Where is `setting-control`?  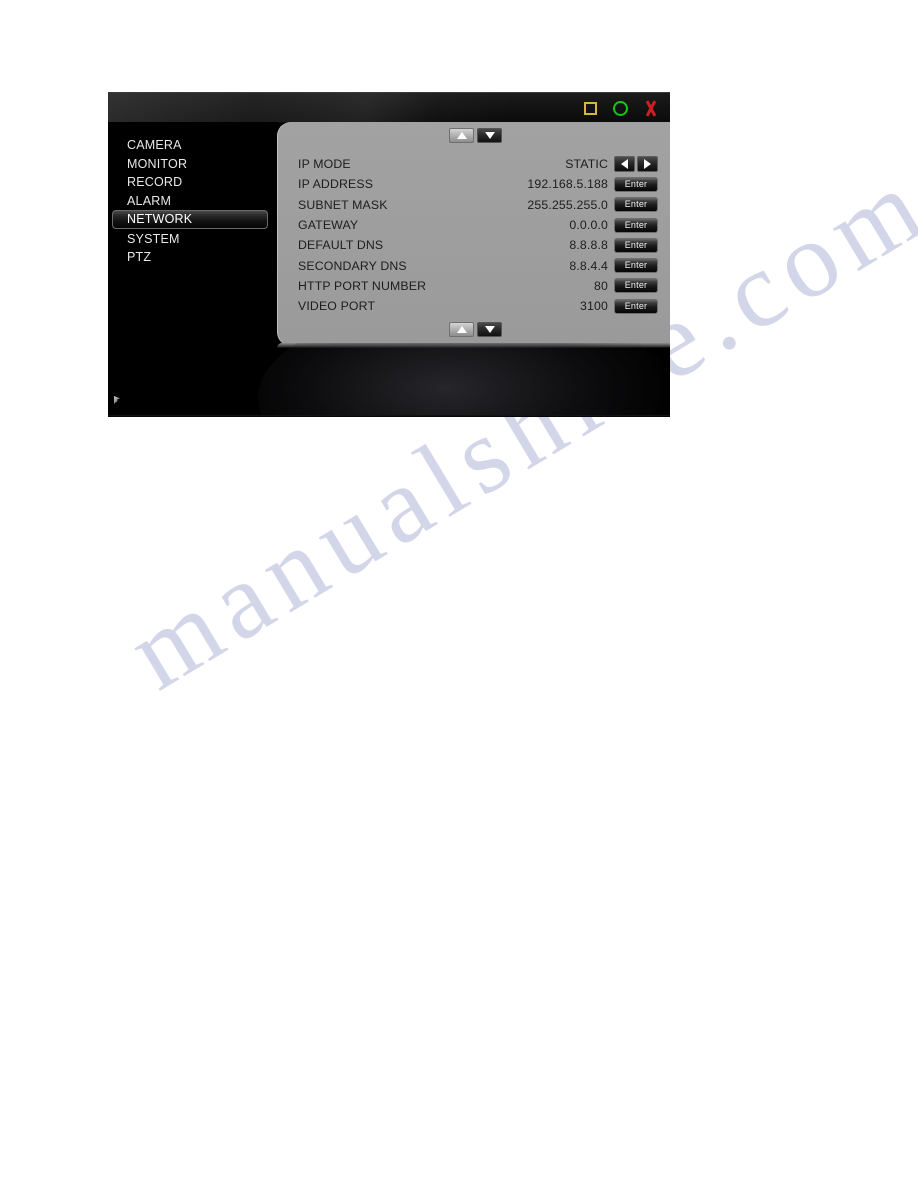
setting-control is located at coordinates (638, 164).